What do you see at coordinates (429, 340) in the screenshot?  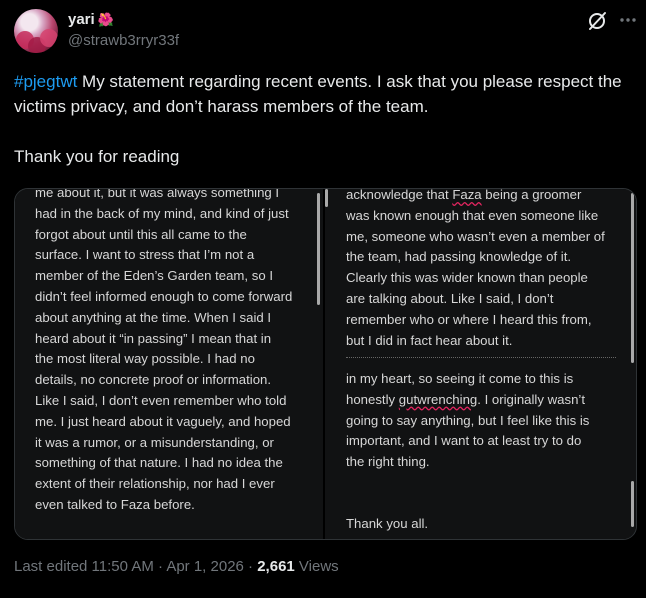 I see `image-text-line: but I did in fact hear about it.` at bounding box center [429, 340].